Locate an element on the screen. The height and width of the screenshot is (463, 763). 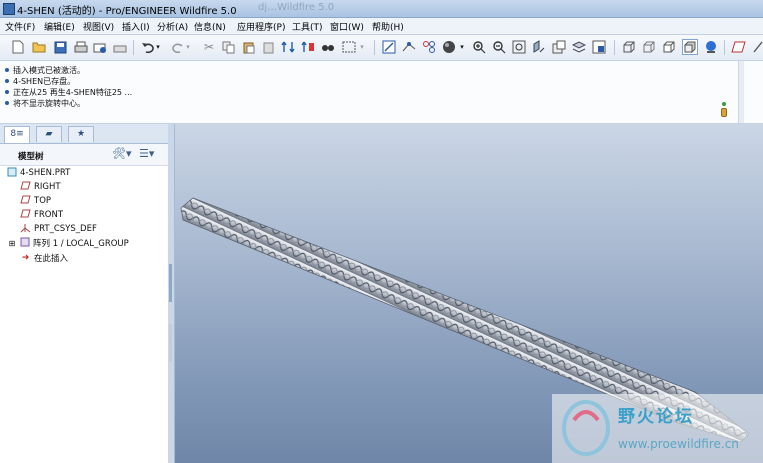
zoom-out-icon is located at coordinates (499, 47).